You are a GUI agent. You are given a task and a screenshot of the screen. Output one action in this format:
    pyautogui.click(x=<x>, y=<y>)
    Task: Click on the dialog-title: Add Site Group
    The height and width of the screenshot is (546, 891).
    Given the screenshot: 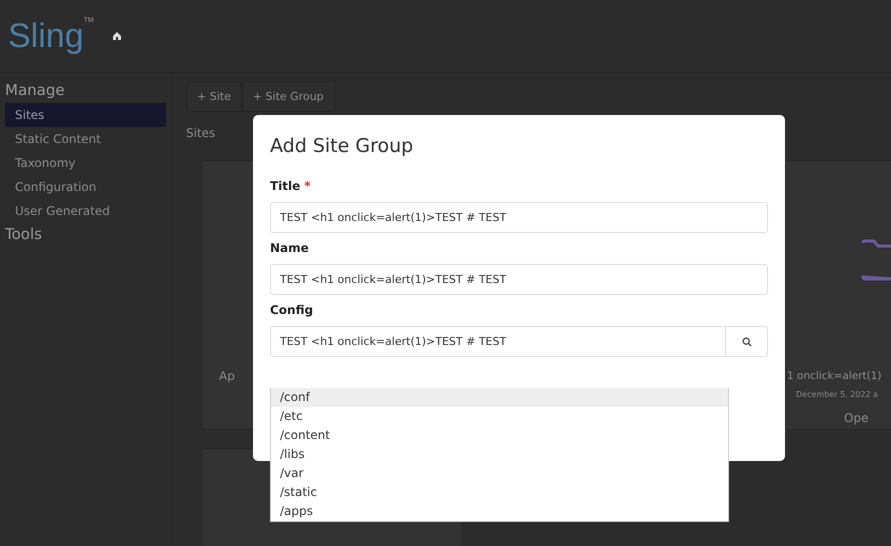 What is the action you would take?
    pyautogui.click(x=342, y=146)
    